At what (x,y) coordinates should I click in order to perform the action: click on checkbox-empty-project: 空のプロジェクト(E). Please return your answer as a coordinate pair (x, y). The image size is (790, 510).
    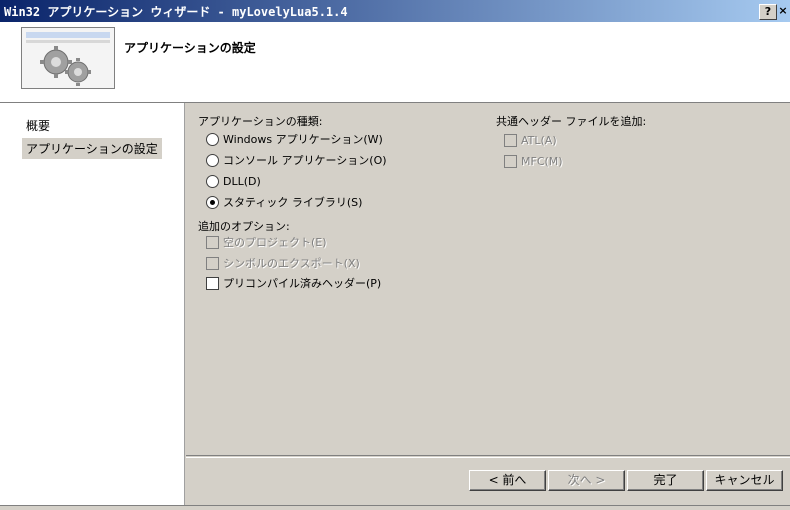
    Looking at the image, I should click on (266, 243).